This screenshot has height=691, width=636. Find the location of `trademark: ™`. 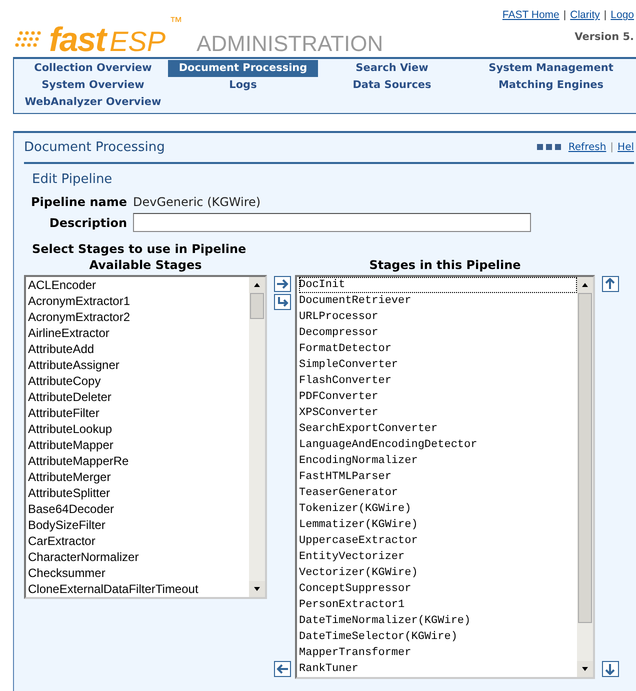

trademark: ™ is located at coordinates (176, 21).